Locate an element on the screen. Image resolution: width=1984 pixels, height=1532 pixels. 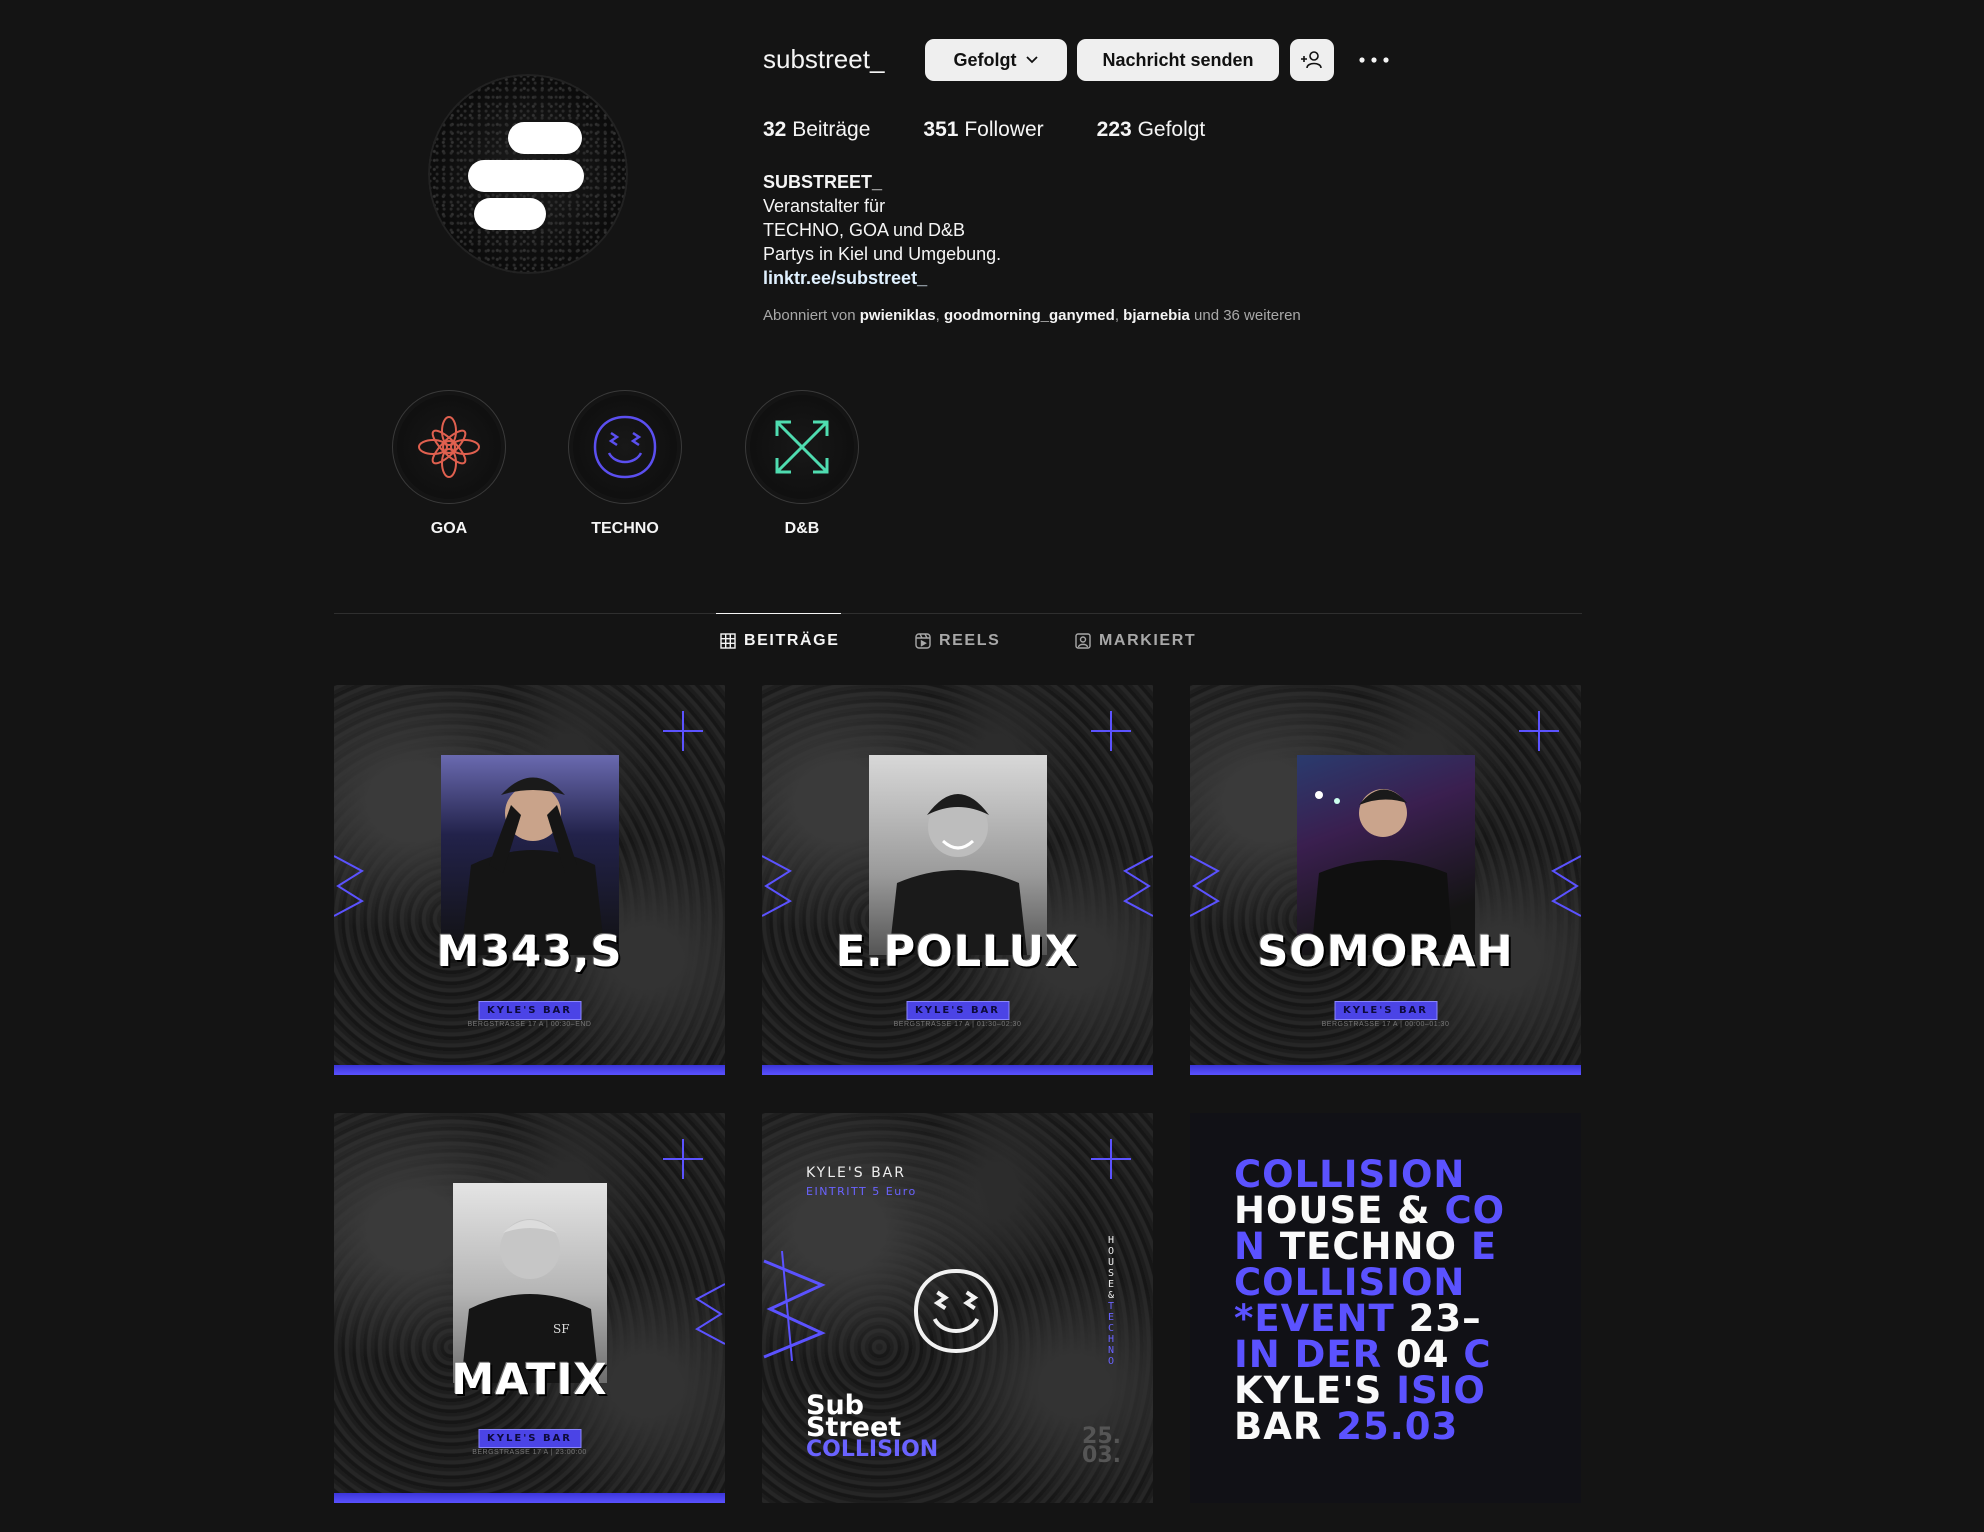
highlight-dnb: D&B is located at coordinates (802, 464).